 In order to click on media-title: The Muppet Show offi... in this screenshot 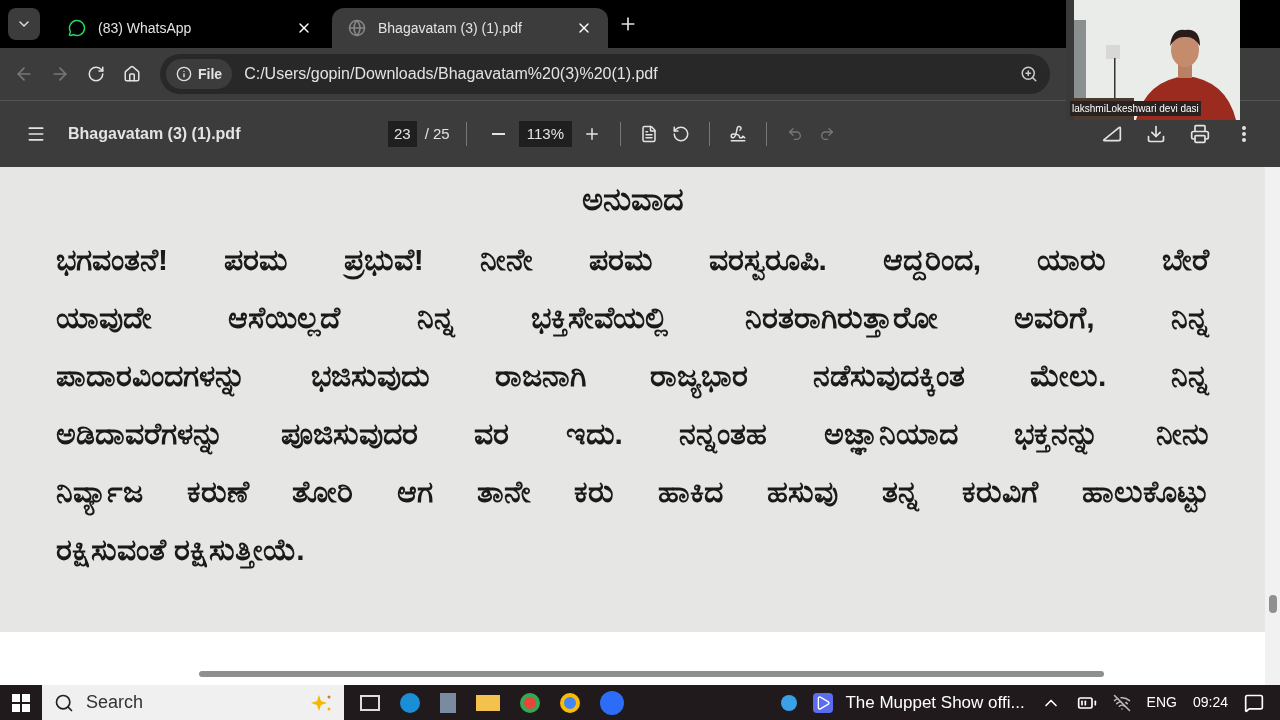, I will do `click(935, 702)`.